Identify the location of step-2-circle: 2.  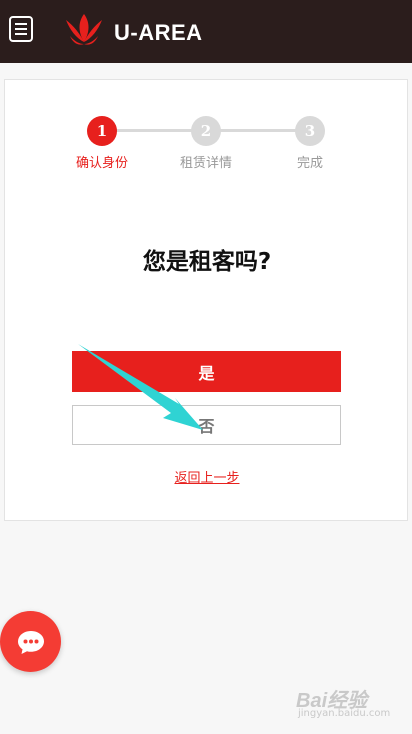
(206, 131).